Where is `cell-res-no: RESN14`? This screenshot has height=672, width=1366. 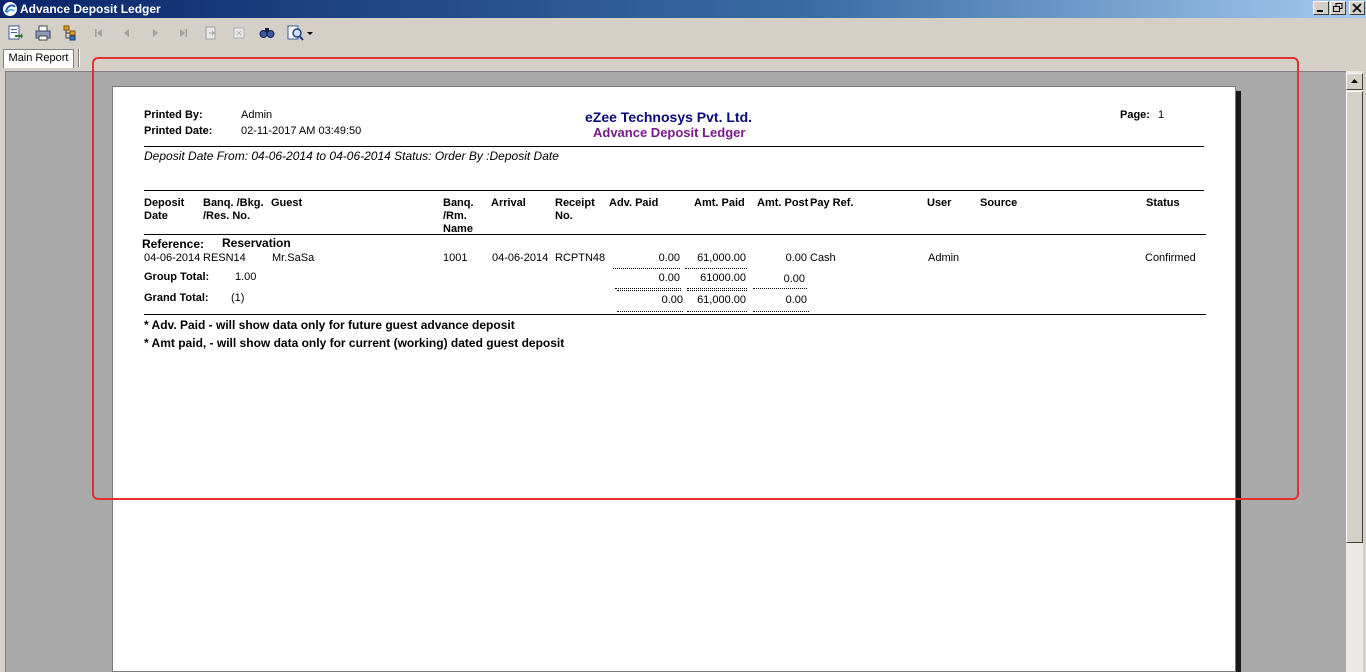
cell-res-no: RESN14 is located at coordinates (224, 258).